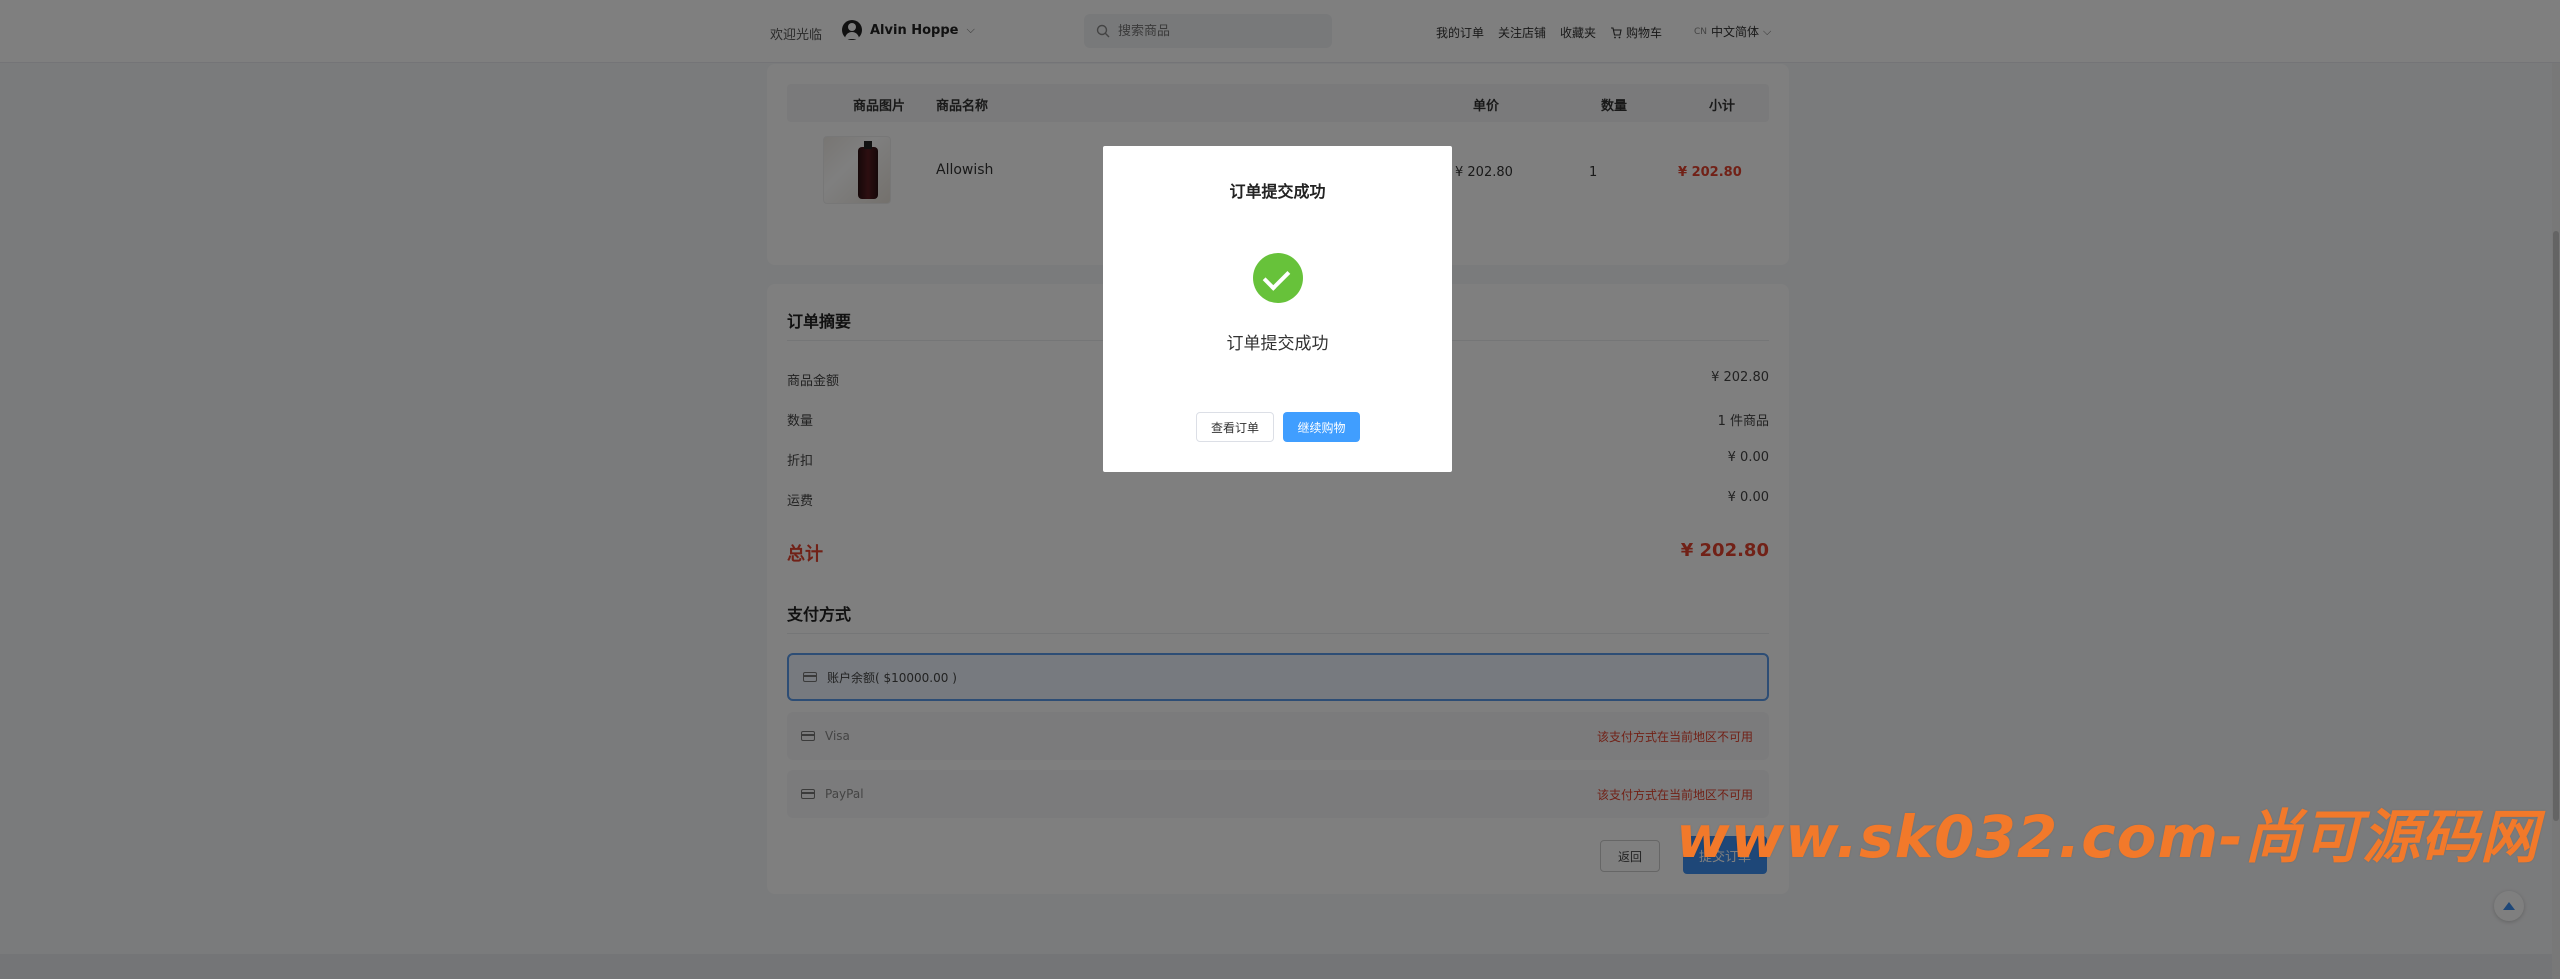  What do you see at coordinates (1235, 427) in the screenshot?
I see `view-order-button: 查看订单` at bounding box center [1235, 427].